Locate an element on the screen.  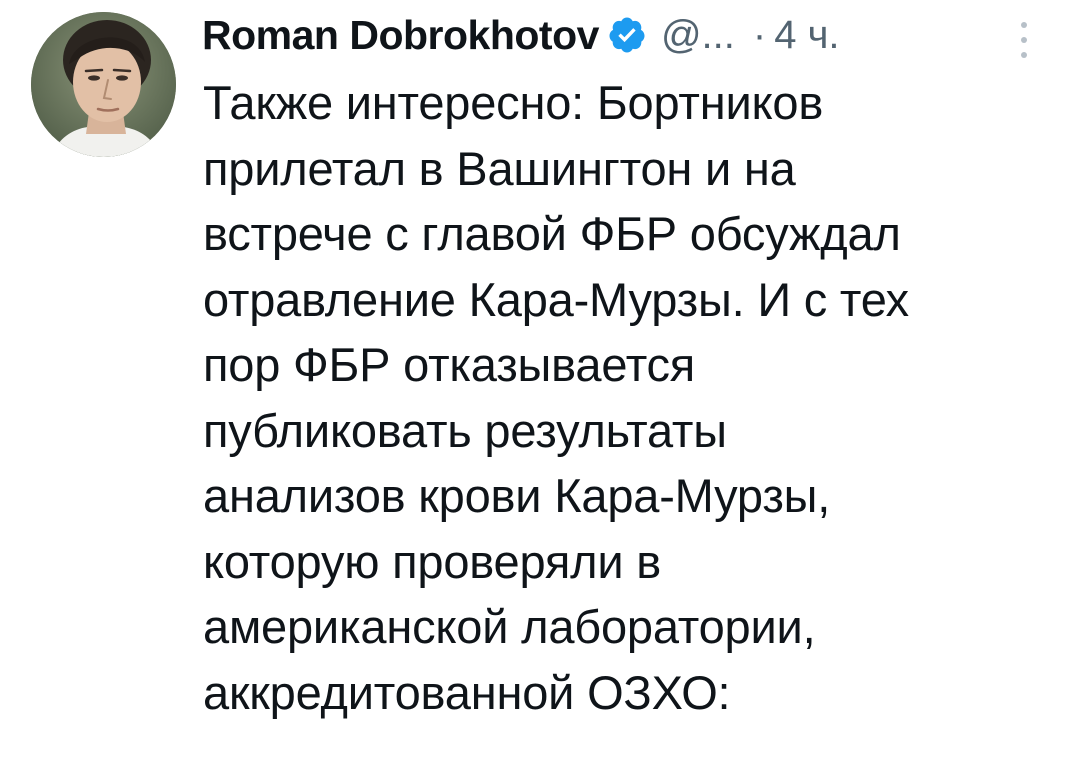
avatar-photo is located at coordinates (103, 84).